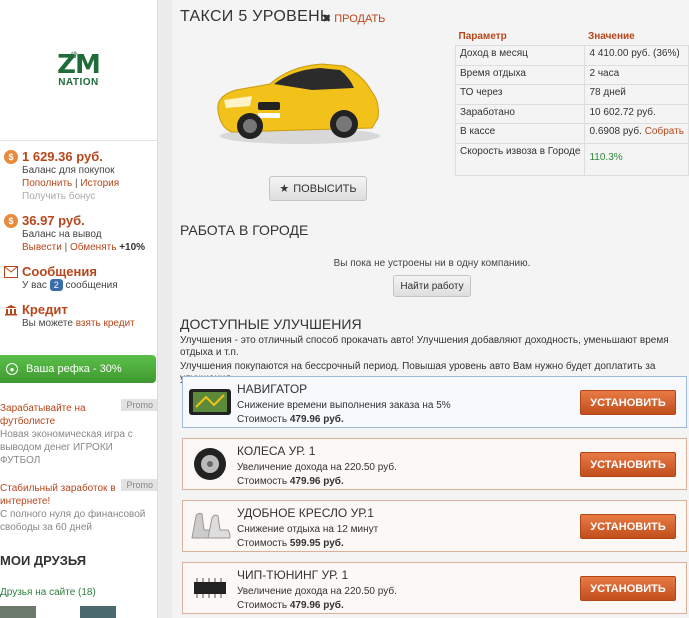 This screenshot has width=689, height=618. I want to click on collect-link: Собрать, so click(664, 131).